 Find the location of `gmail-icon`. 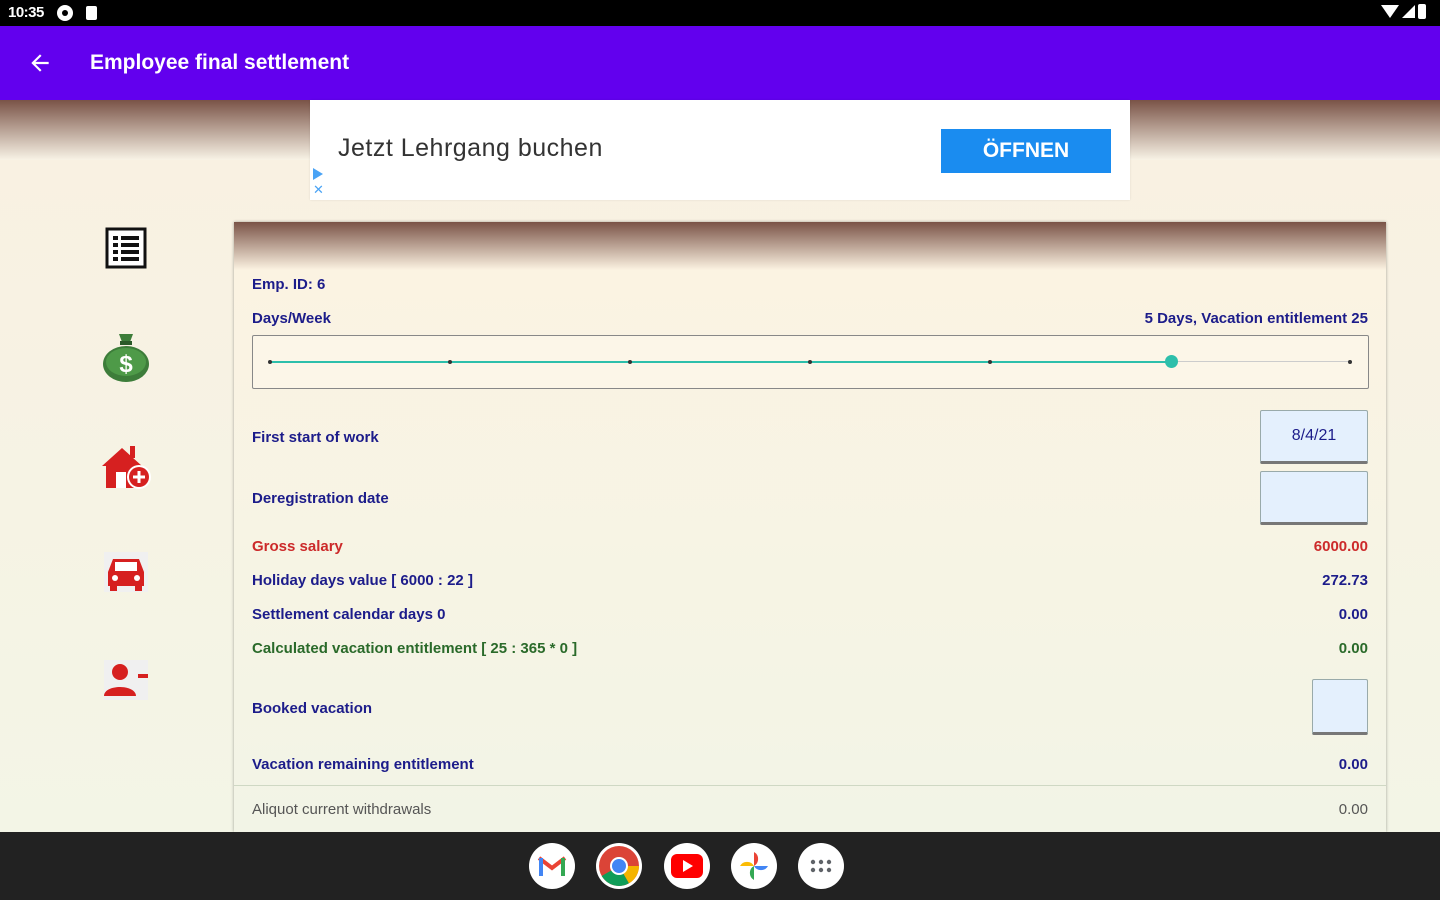

gmail-icon is located at coordinates (552, 866).